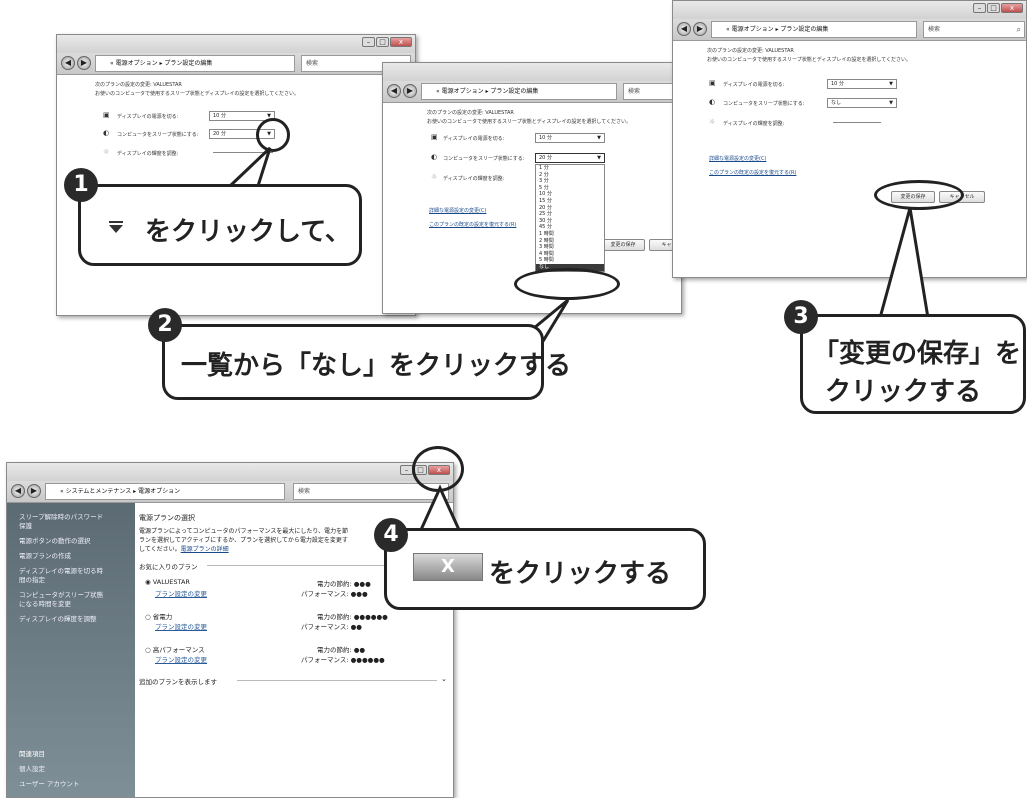  I want to click on close-icon: X, so click(448, 566).